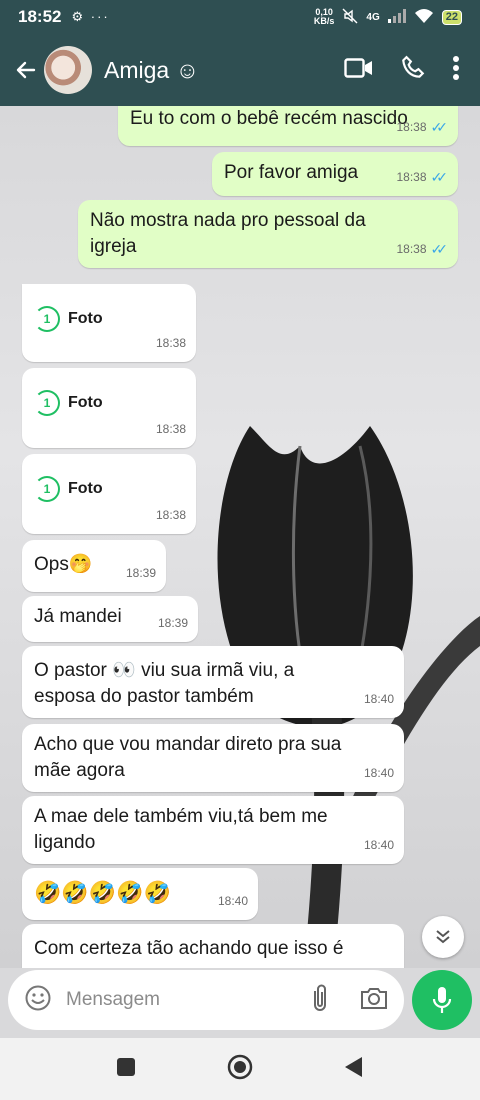  I want to click on home-icon, so click(240, 1069).